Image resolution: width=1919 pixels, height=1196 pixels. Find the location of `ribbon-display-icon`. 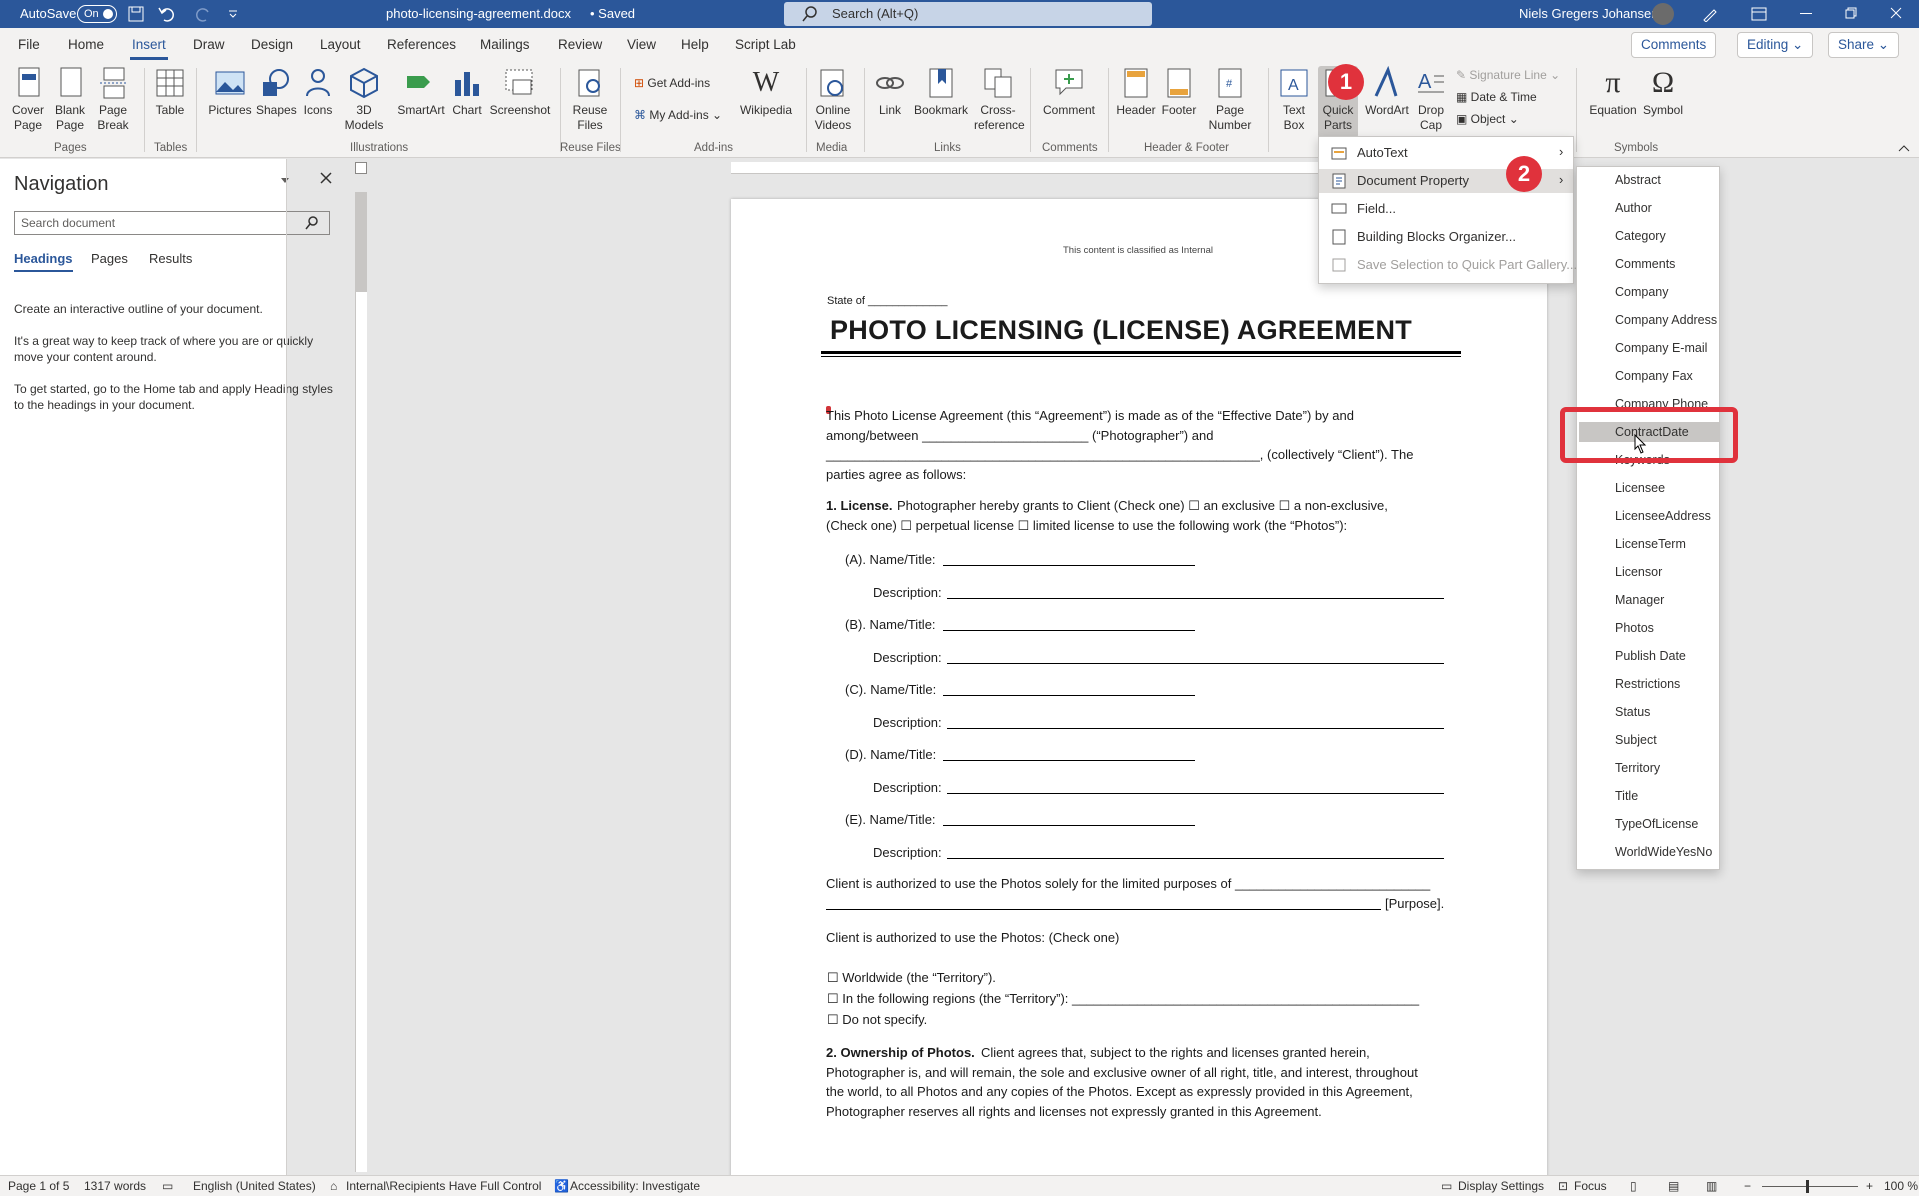

ribbon-display-icon is located at coordinates (1759, 14).